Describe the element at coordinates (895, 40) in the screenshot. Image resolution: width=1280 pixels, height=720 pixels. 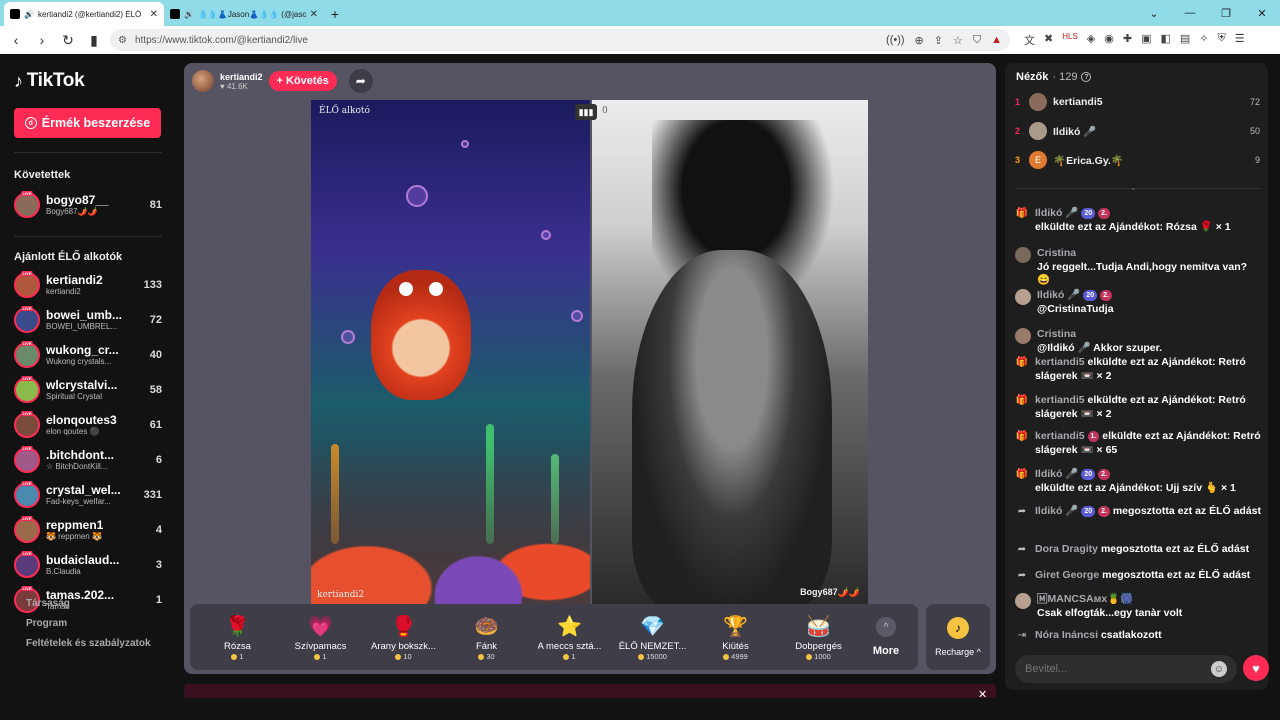
I see `cast-icon: ((•))` at that location.